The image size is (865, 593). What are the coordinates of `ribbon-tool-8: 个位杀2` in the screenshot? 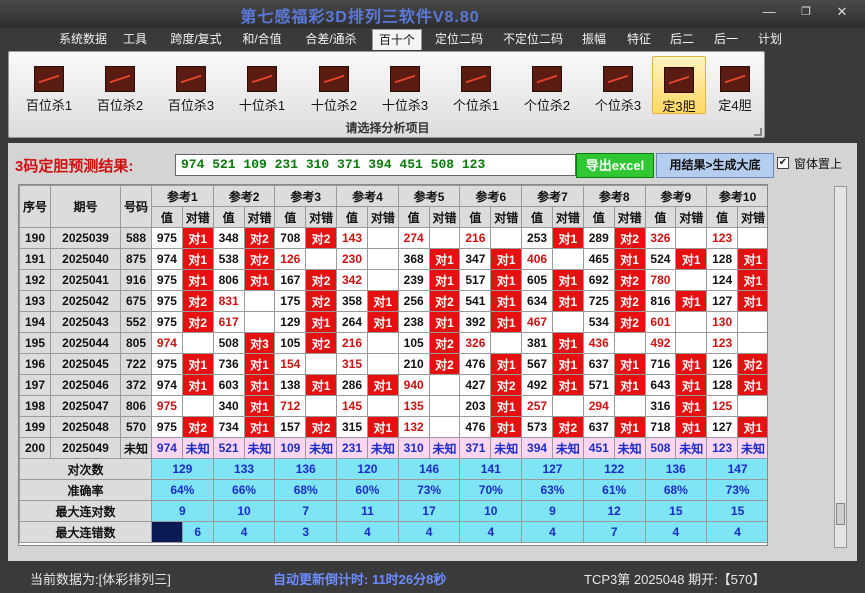 It's located at (547, 85).